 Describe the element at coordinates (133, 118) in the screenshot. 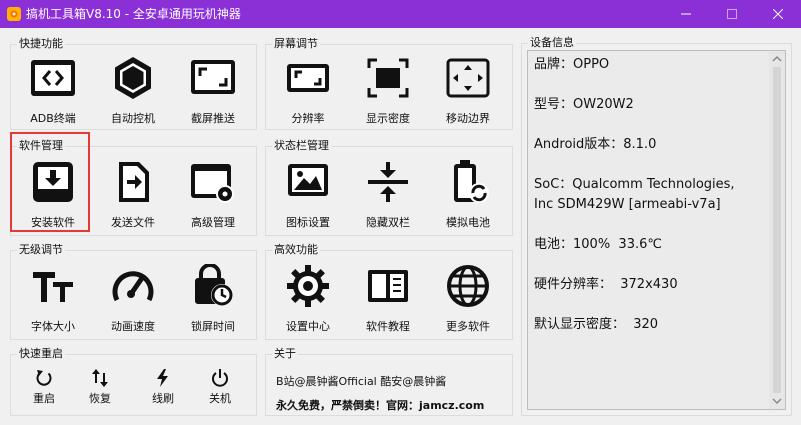

I see `tile-label: 自动控机` at that location.